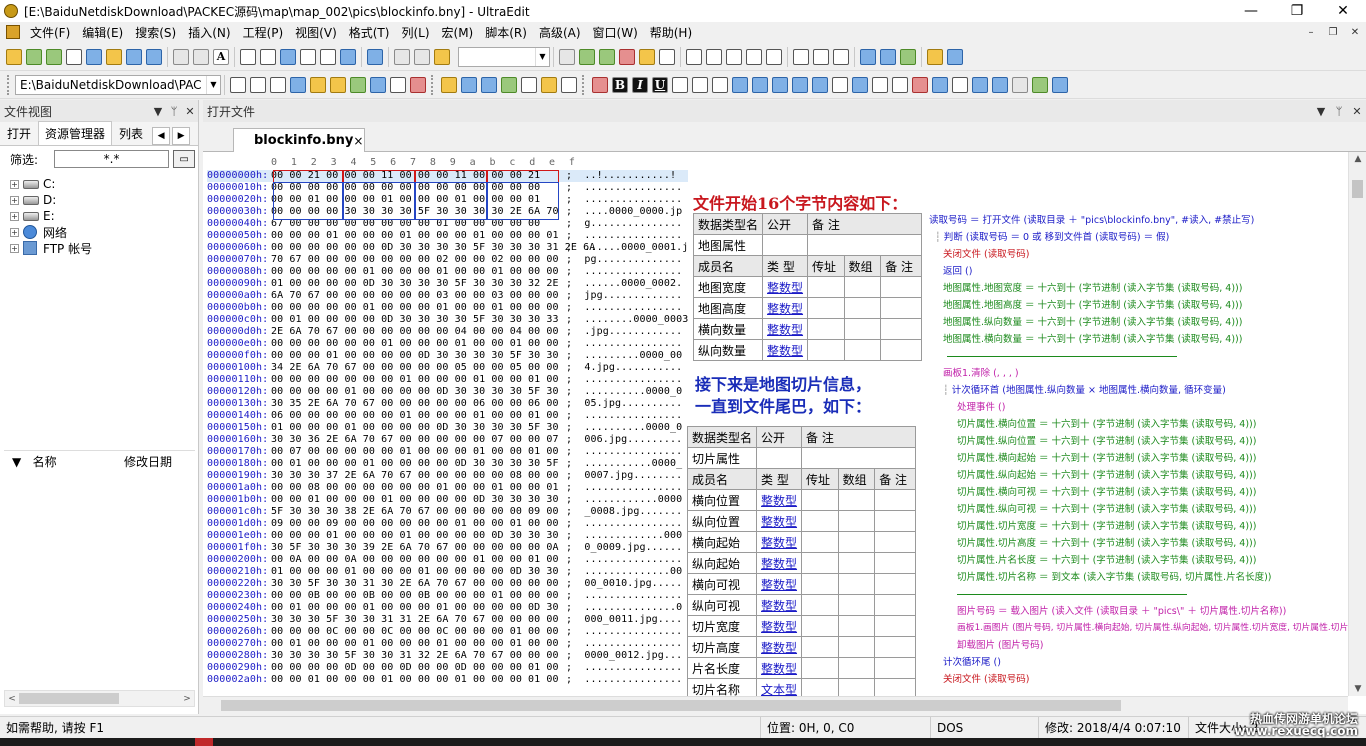 This screenshot has width=1366, height=746. Describe the element at coordinates (860, 84) in the screenshot. I see `form-icon` at that location.